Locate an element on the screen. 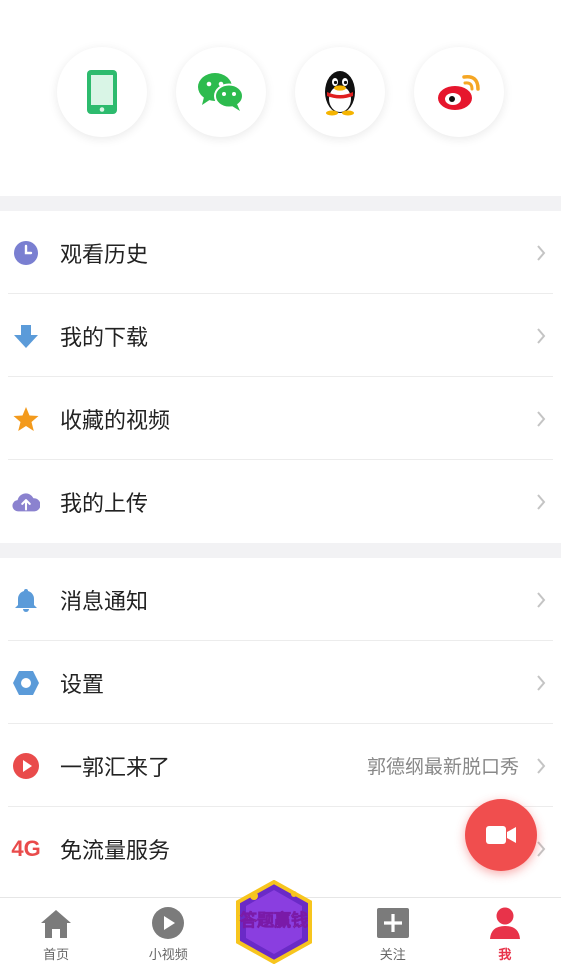 This screenshot has width=561, height=969. phone-icon is located at coordinates (101, 92).